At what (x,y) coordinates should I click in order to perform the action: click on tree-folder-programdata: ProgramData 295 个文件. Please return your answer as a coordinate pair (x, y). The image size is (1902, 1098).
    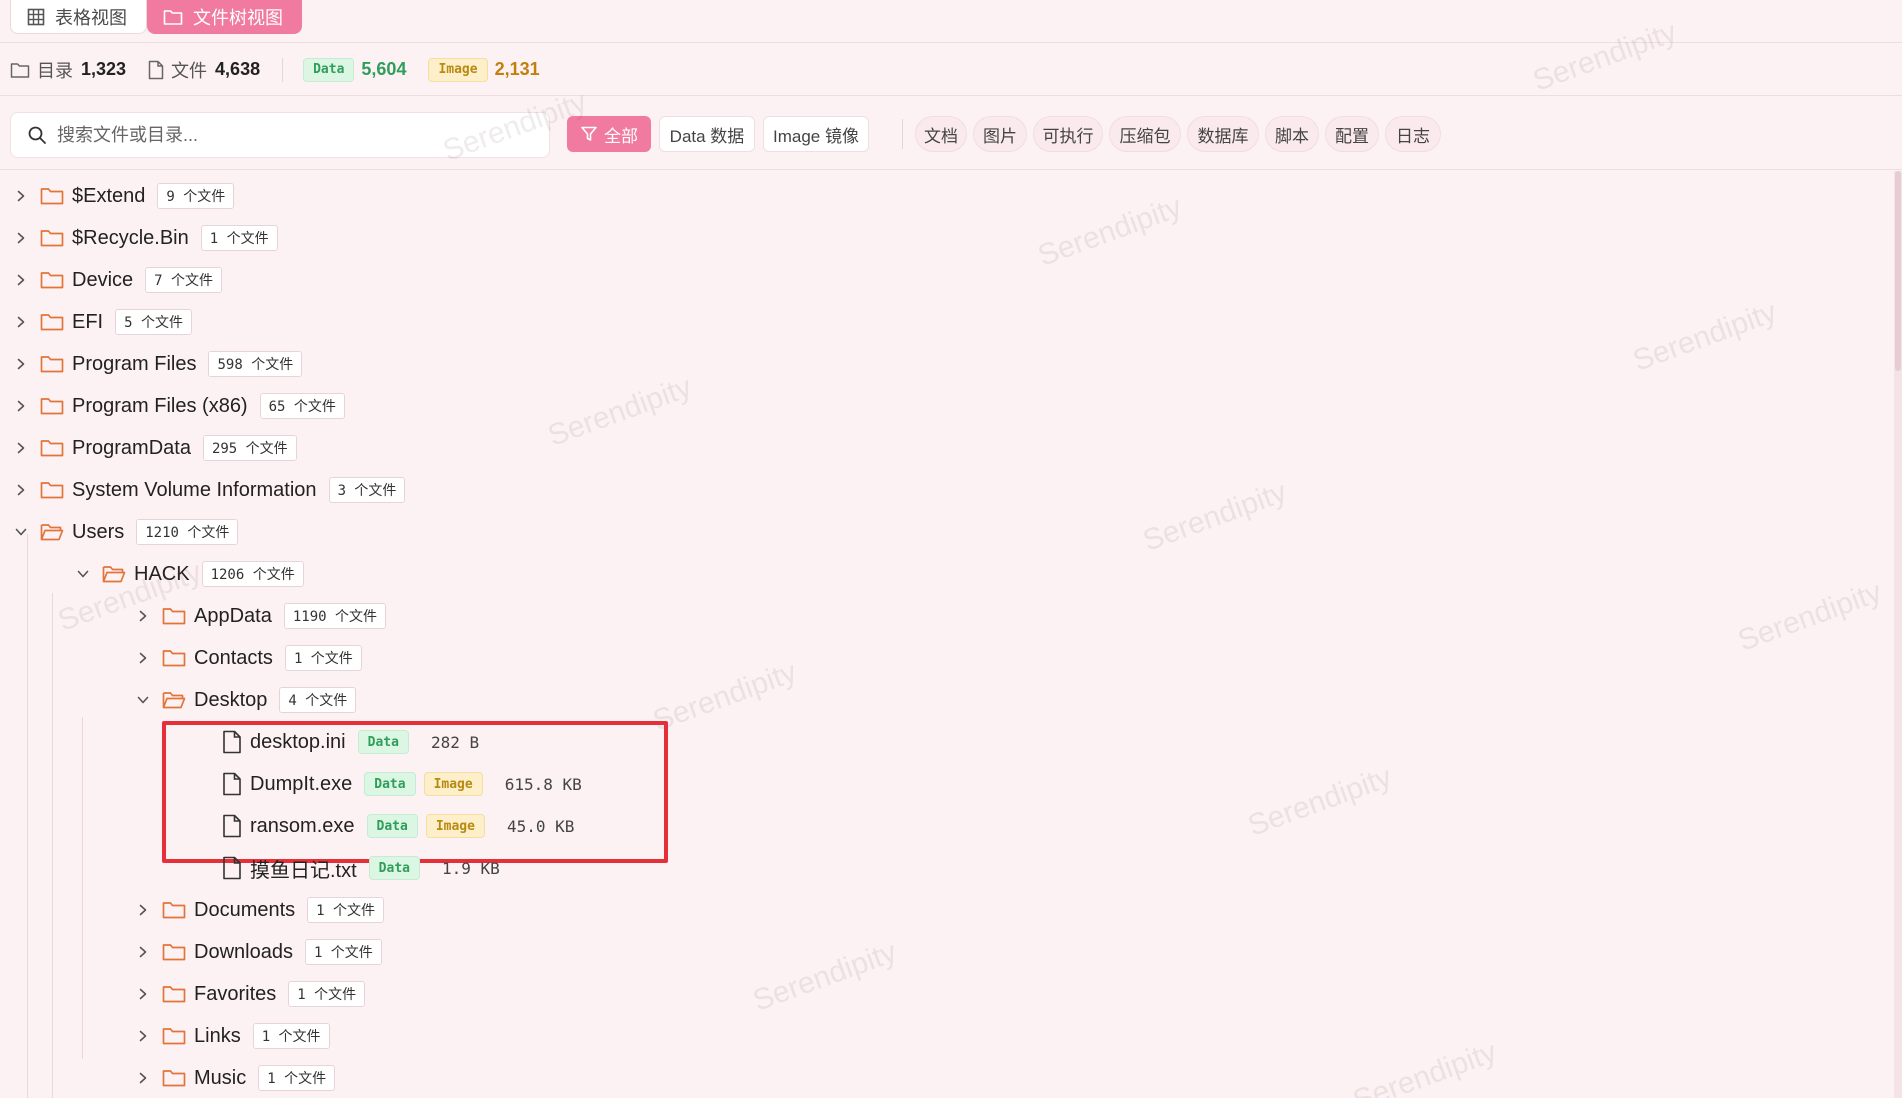
    Looking at the image, I should click on (153, 448).